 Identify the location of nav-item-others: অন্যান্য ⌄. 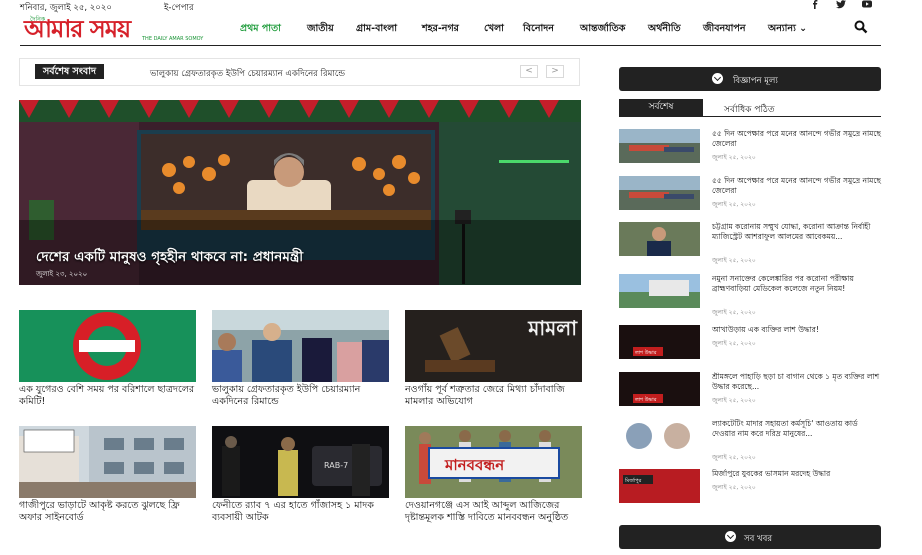
(787, 29).